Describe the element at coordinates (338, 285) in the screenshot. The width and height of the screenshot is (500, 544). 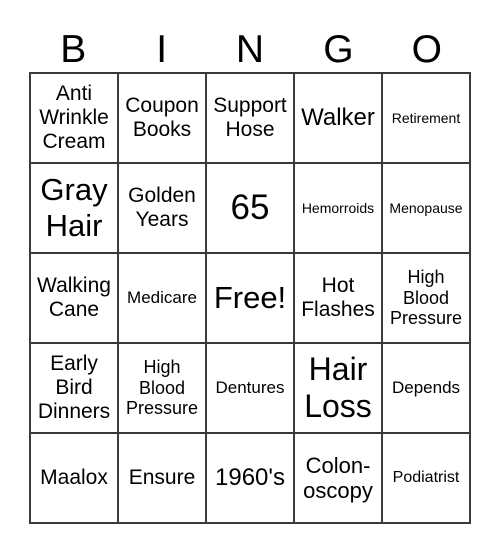
I see `cell-text-line: Hot` at that location.